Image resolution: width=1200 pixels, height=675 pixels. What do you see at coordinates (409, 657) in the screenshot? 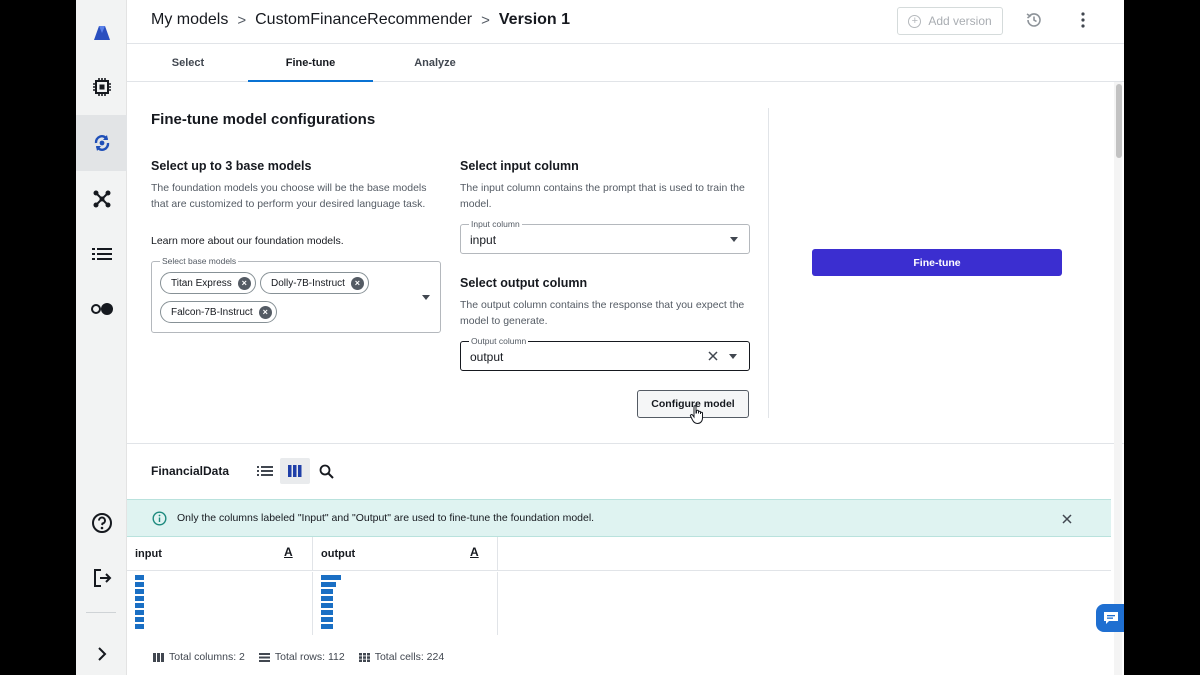
I see `total-cells-text: Total cells: 224` at bounding box center [409, 657].